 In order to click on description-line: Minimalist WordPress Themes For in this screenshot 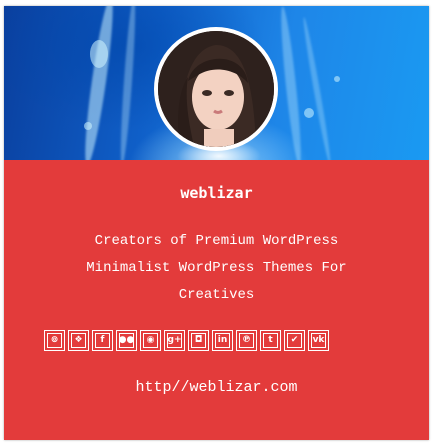, I will do `click(216, 268)`.